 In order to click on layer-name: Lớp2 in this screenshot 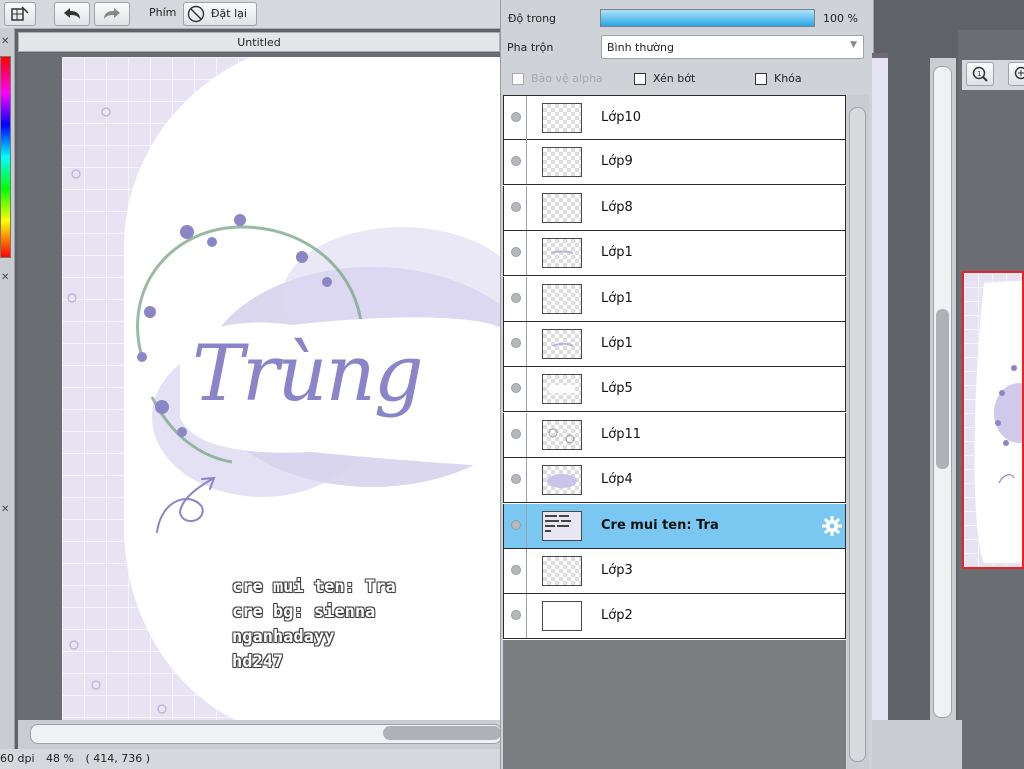, I will do `click(617, 616)`.